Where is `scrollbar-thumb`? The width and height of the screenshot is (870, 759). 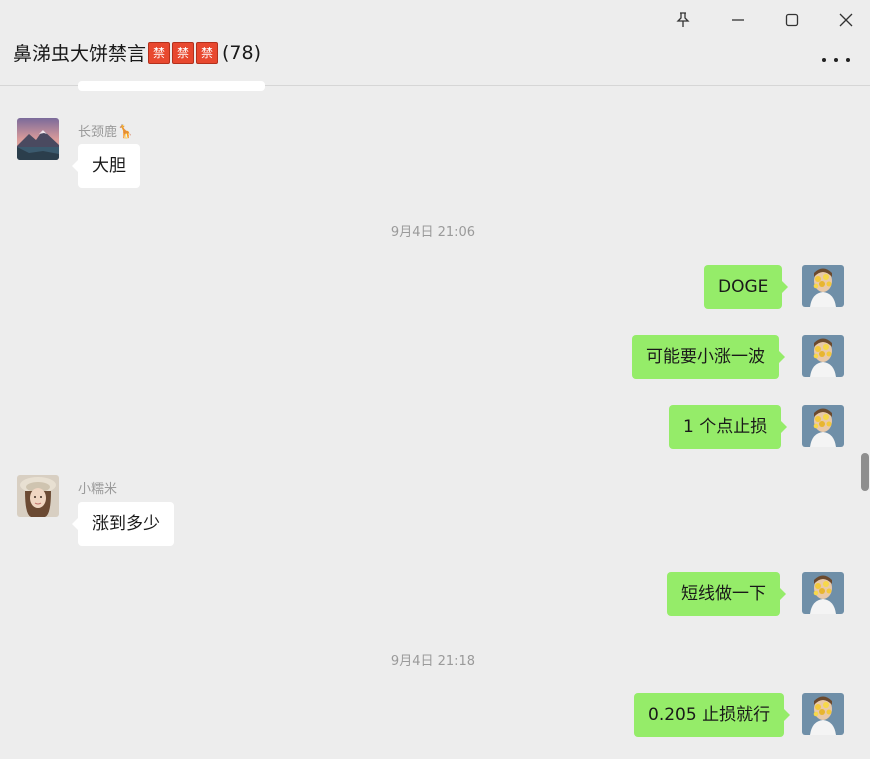
scrollbar-thumb is located at coordinates (865, 472).